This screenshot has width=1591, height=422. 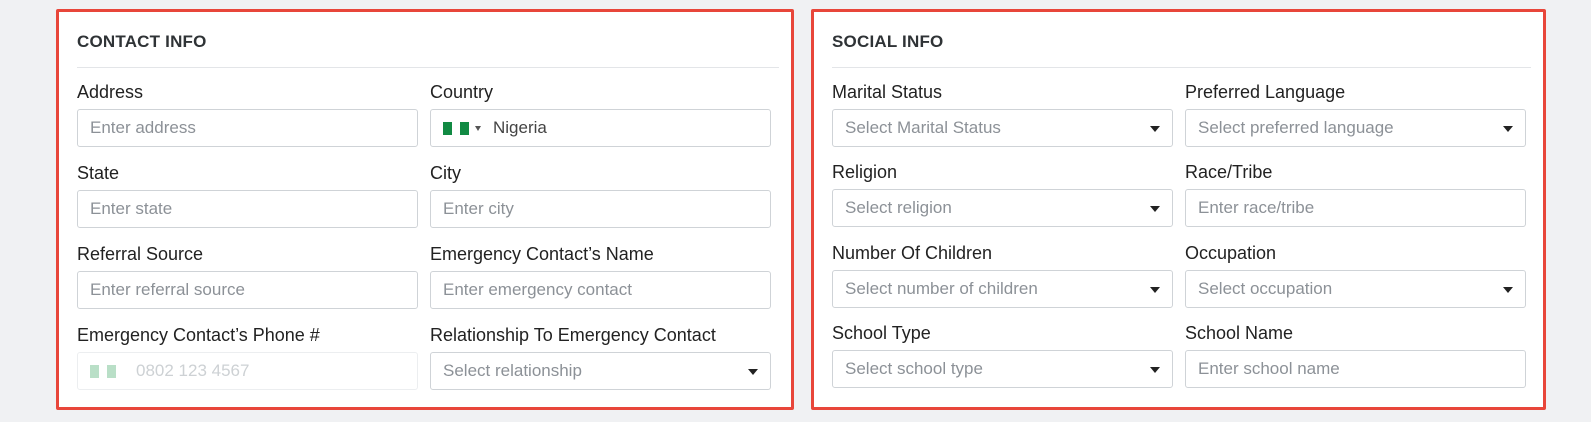 I want to click on emergency-contact-phone-placeholder: 0802 123 4567, so click(x=193, y=370).